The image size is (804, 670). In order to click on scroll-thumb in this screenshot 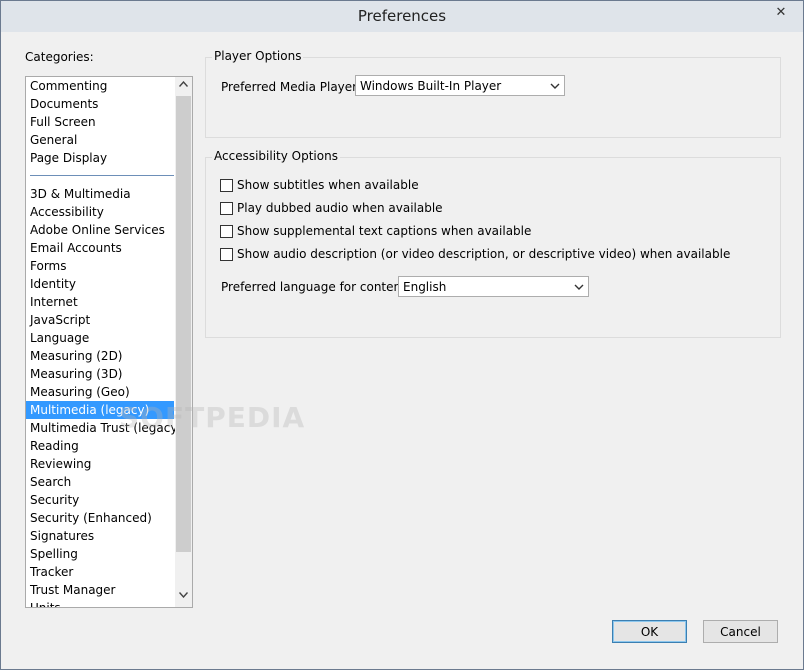, I will do `click(183, 324)`.